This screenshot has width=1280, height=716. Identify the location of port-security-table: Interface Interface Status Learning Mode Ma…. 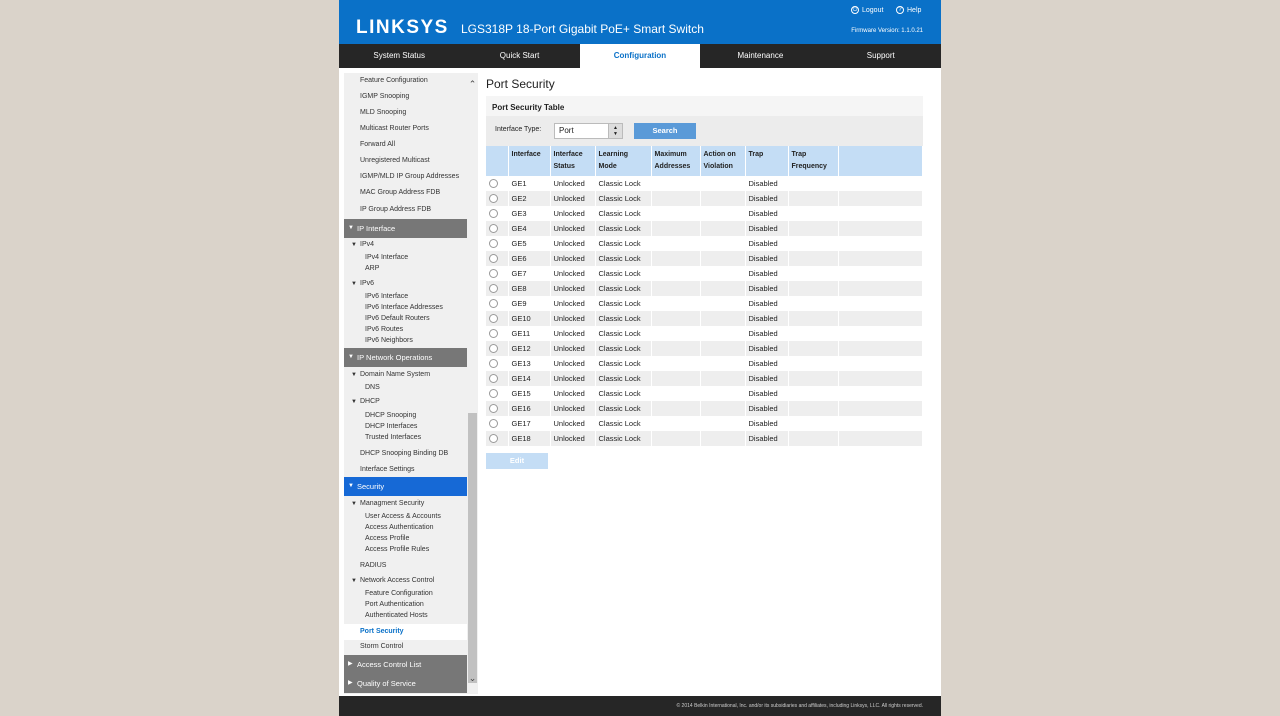
(704, 296).